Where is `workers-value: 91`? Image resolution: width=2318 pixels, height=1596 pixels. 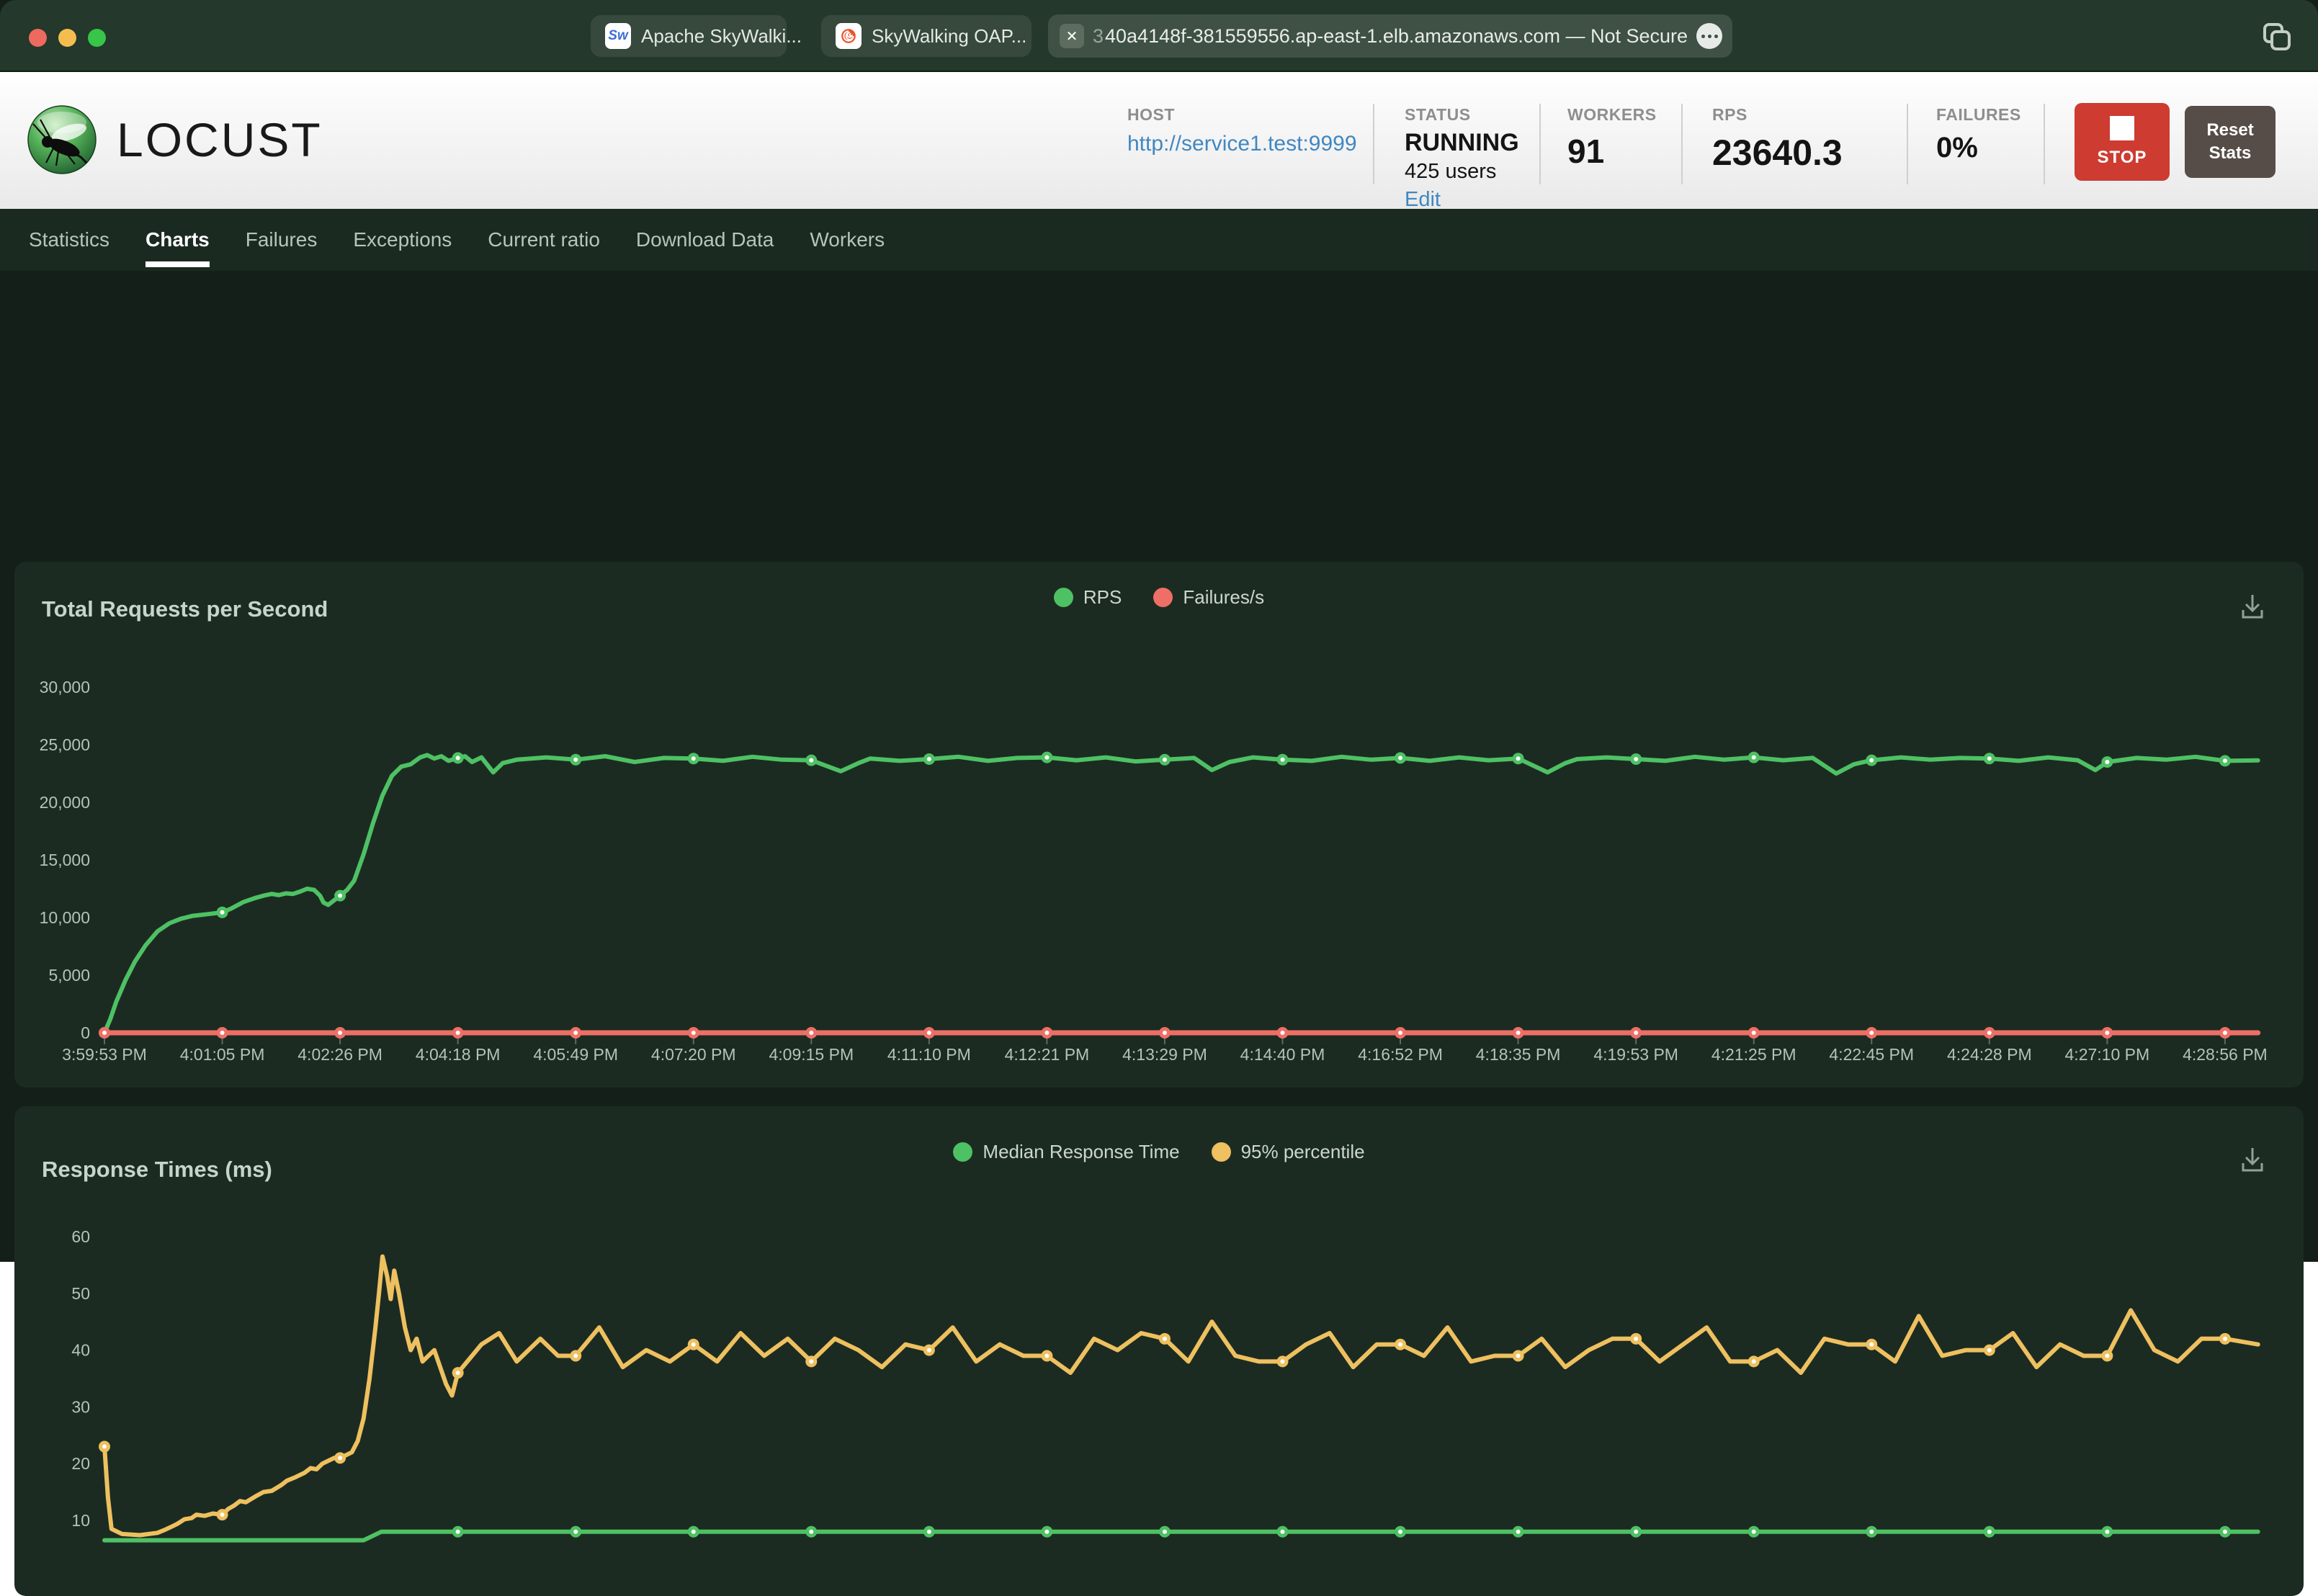
workers-value: 91 is located at coordinates (1586, 151).